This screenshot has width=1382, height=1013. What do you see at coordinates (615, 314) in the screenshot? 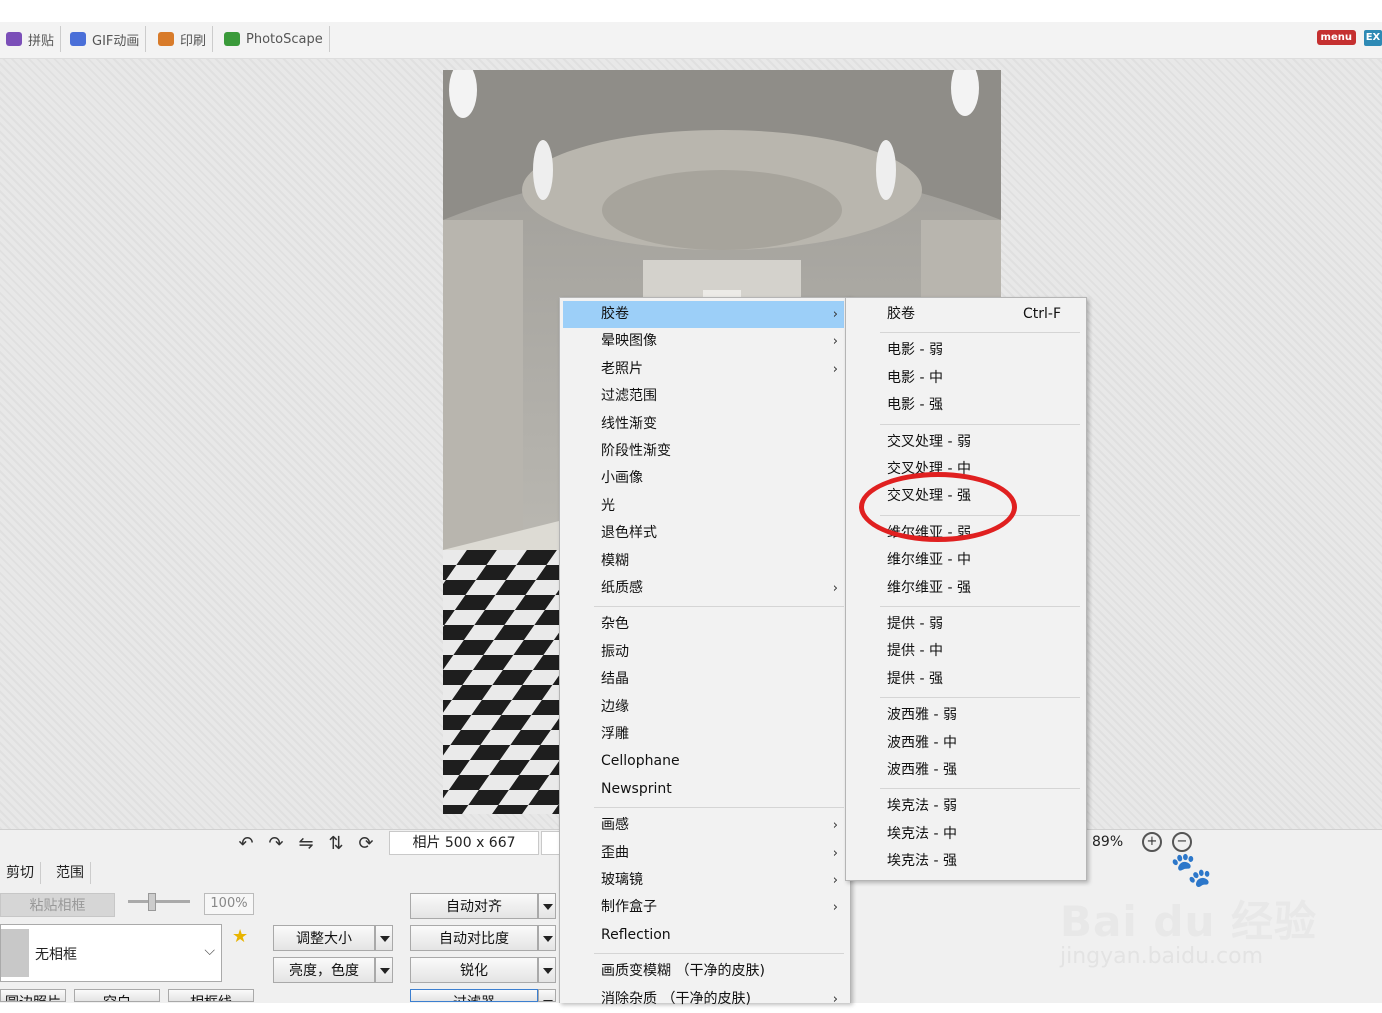
I see `menu-item-label: 胶卷` at bounding box center [615, 314].